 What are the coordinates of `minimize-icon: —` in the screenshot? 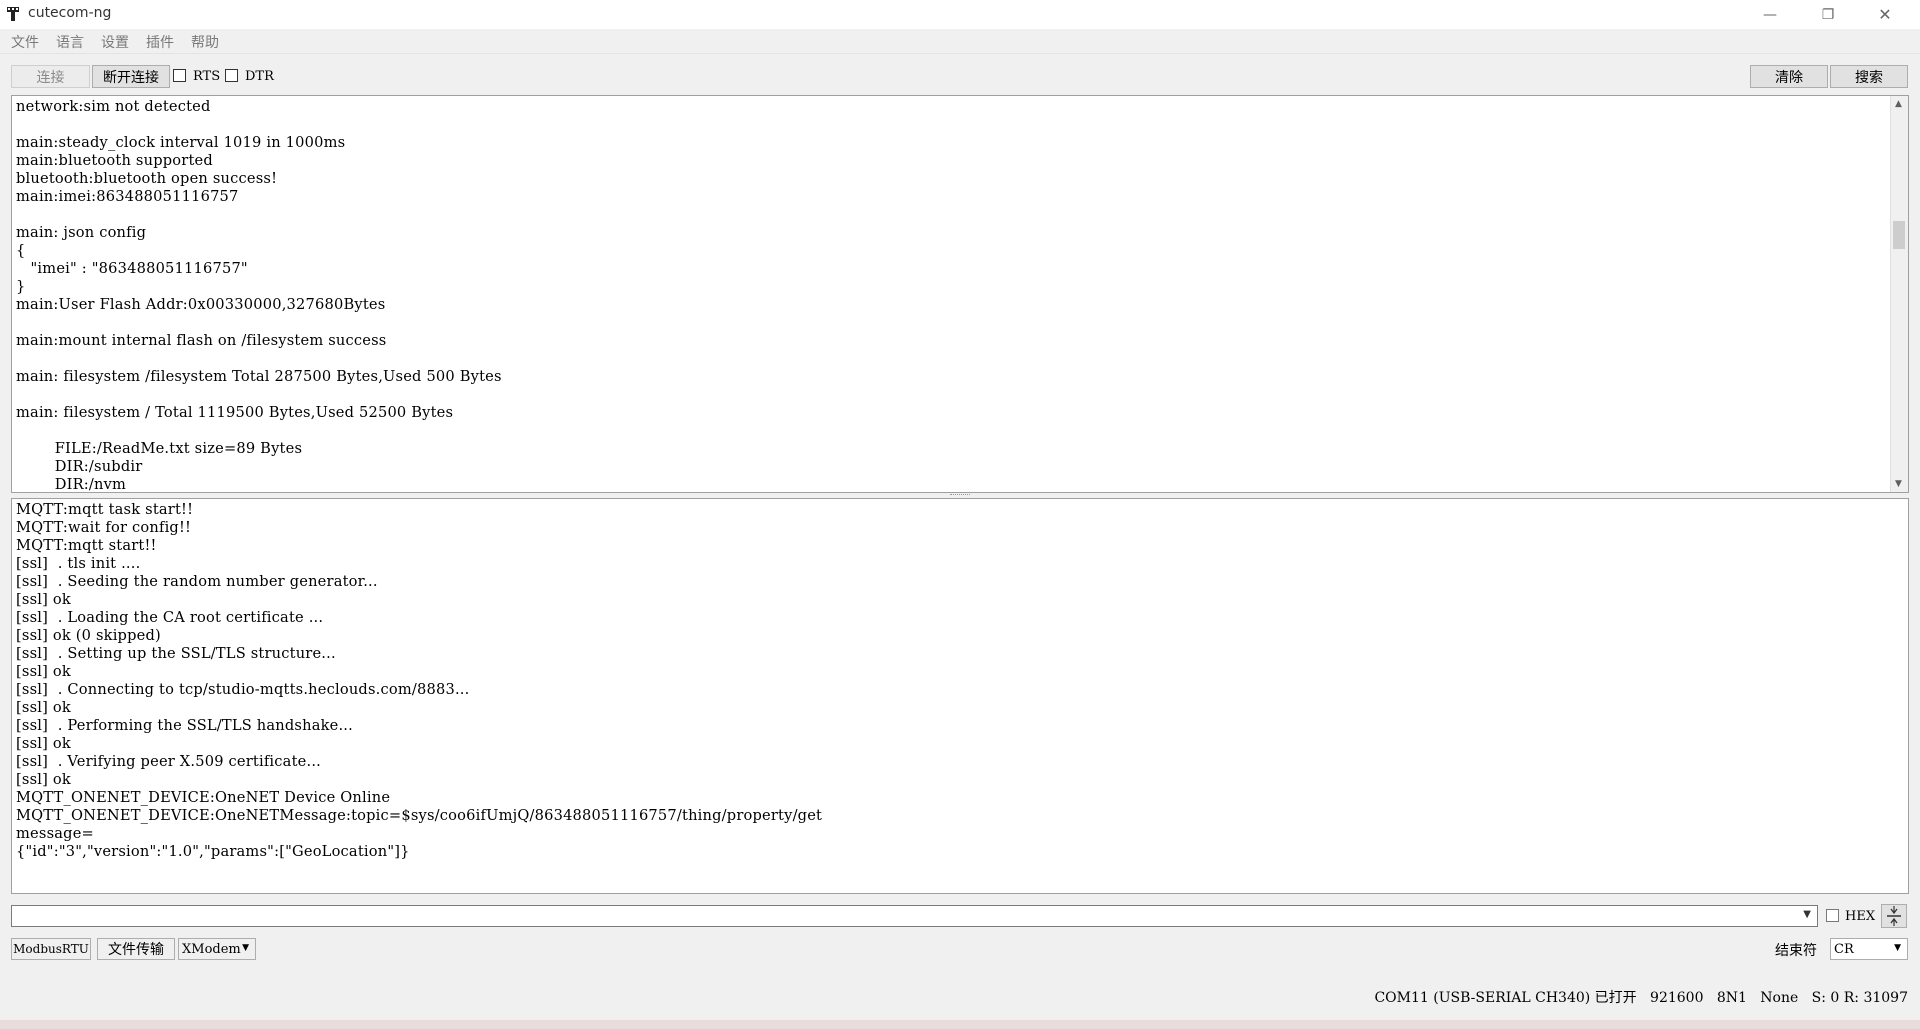 It's located at (1770, 14).